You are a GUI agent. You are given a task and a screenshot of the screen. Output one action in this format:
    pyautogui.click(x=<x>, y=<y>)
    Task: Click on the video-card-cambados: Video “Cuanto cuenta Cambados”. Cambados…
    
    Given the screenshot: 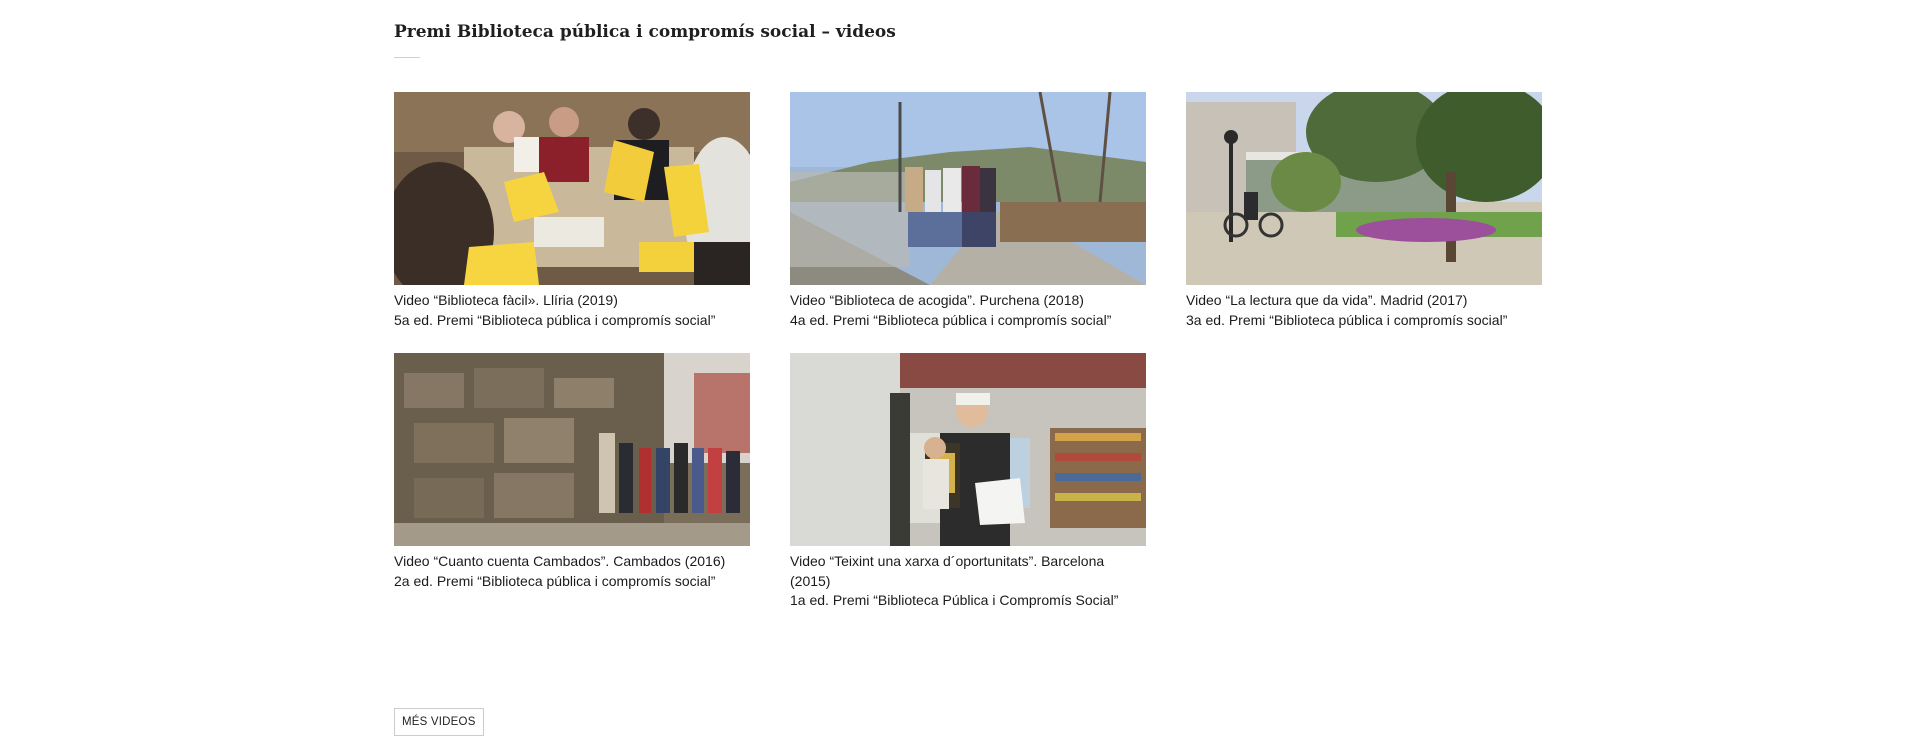 What is the action you would take?
    pyautogui.click(x=572, y=472)
    